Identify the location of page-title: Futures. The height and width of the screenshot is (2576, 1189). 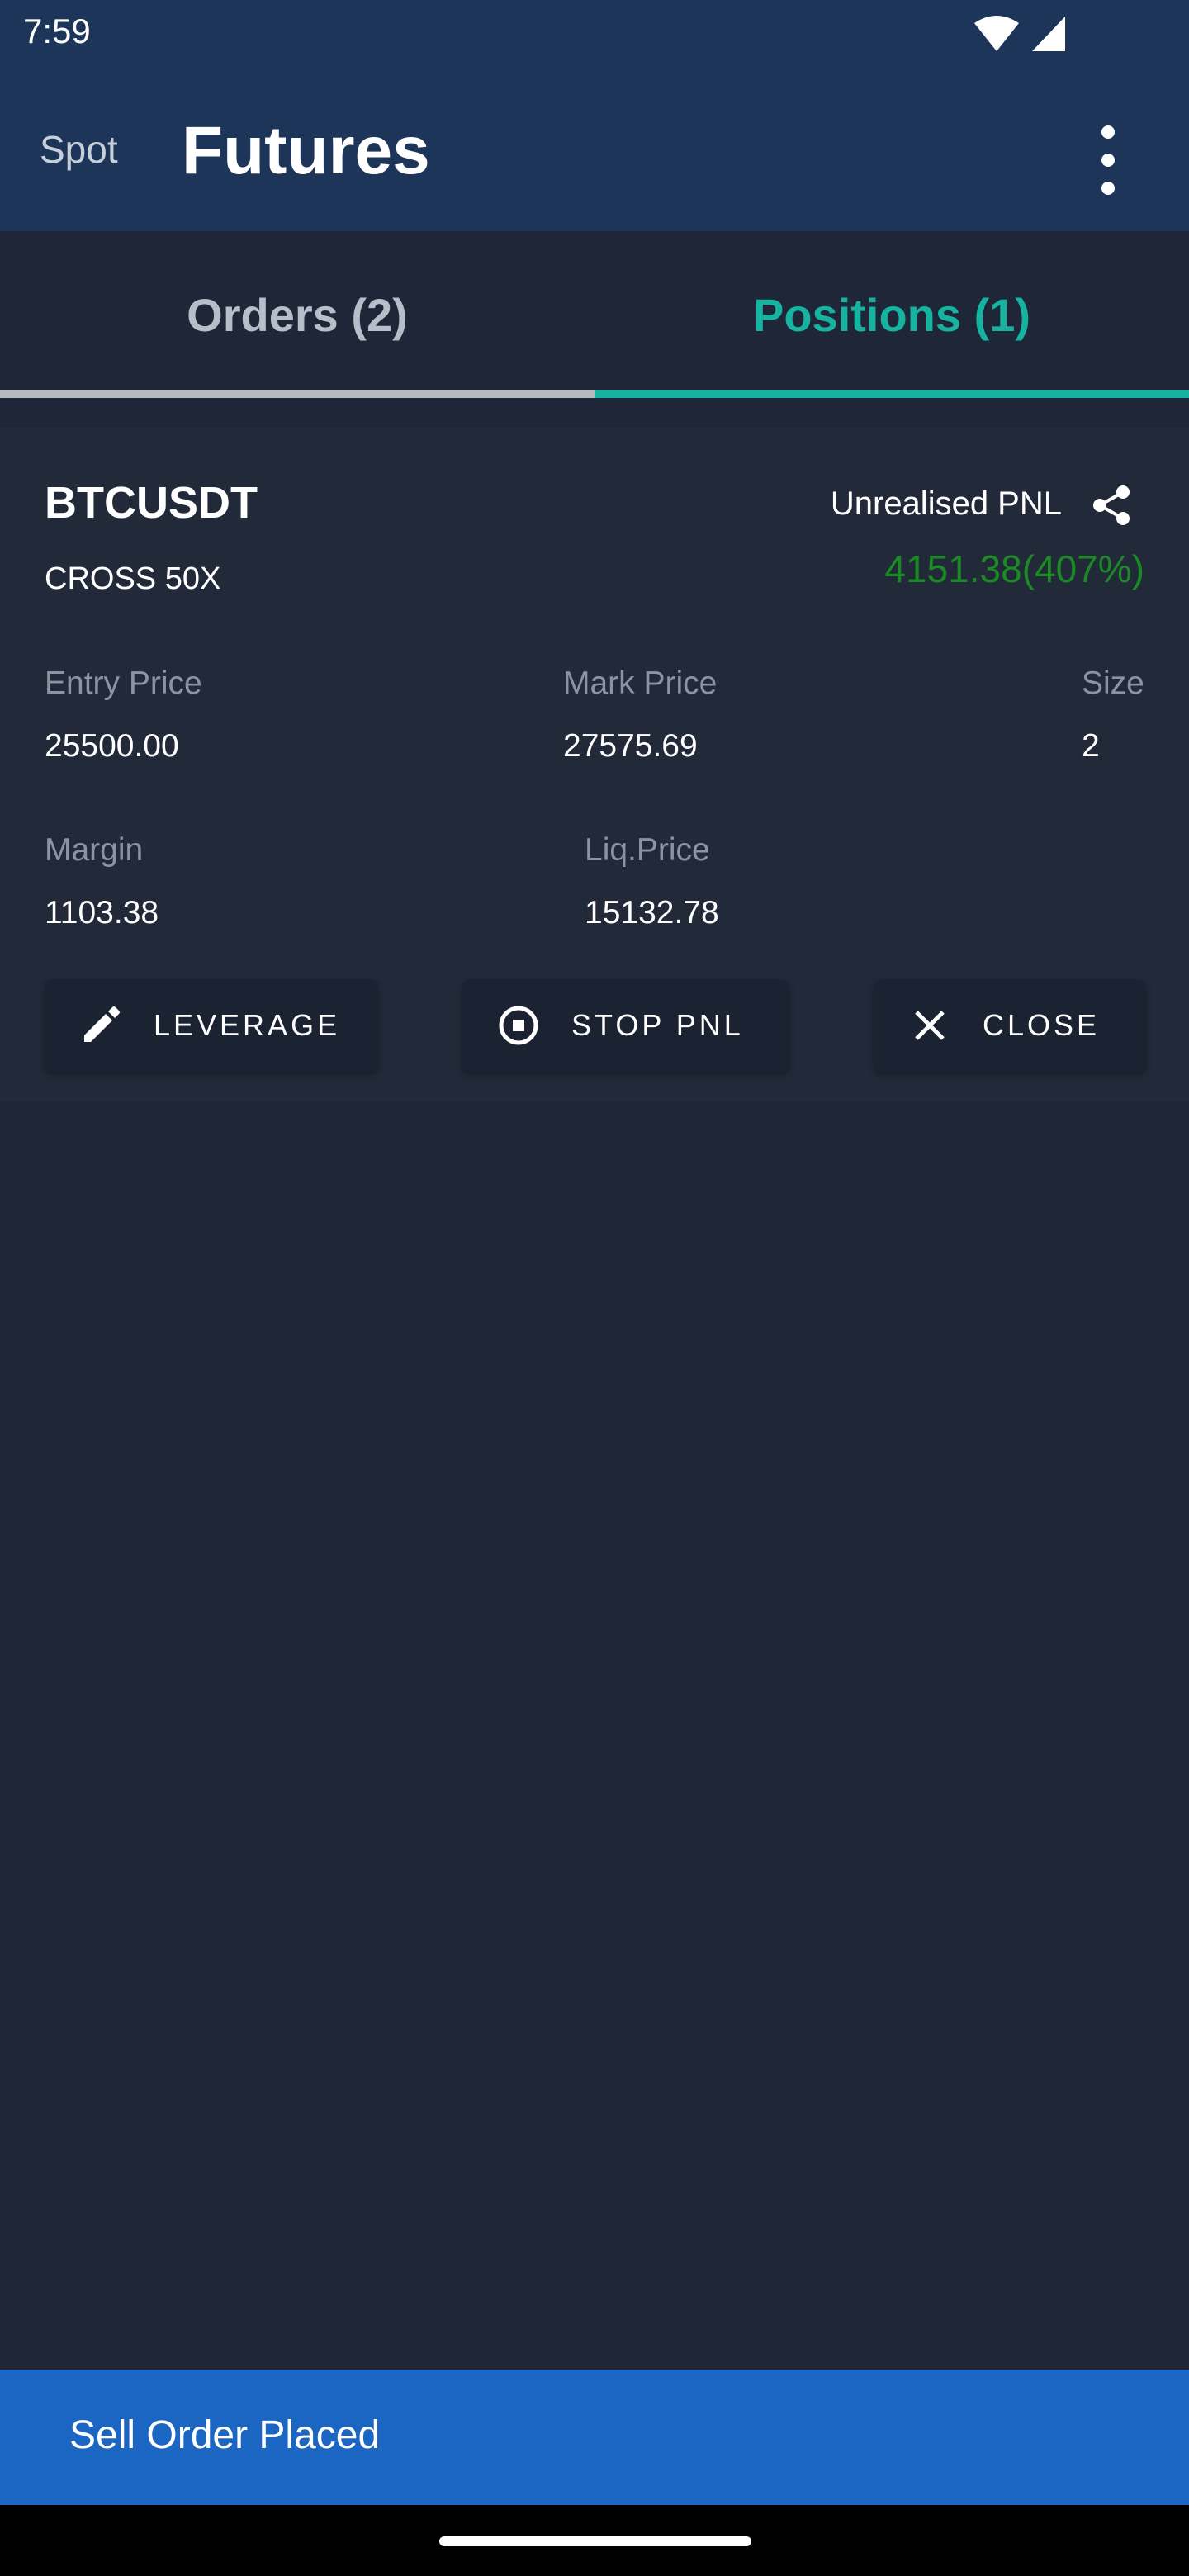
(306, 150).